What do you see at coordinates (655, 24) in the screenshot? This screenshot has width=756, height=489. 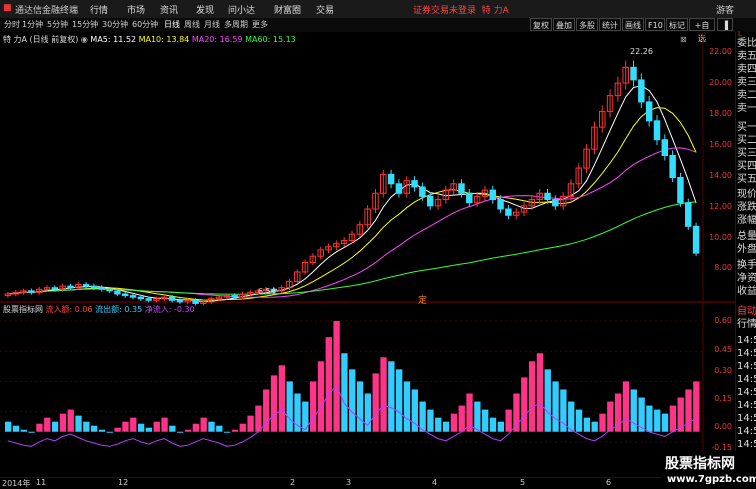 I see `f10-button: F10` at bounding box center [655, 24].